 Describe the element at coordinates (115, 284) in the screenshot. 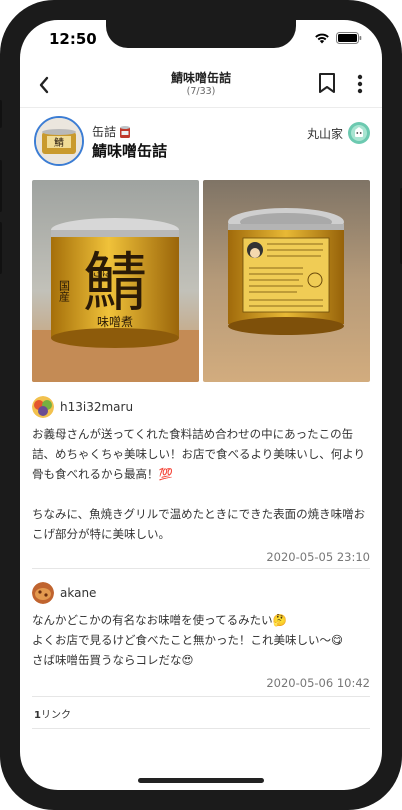

I see `can-kanji: 鯖` at that location.